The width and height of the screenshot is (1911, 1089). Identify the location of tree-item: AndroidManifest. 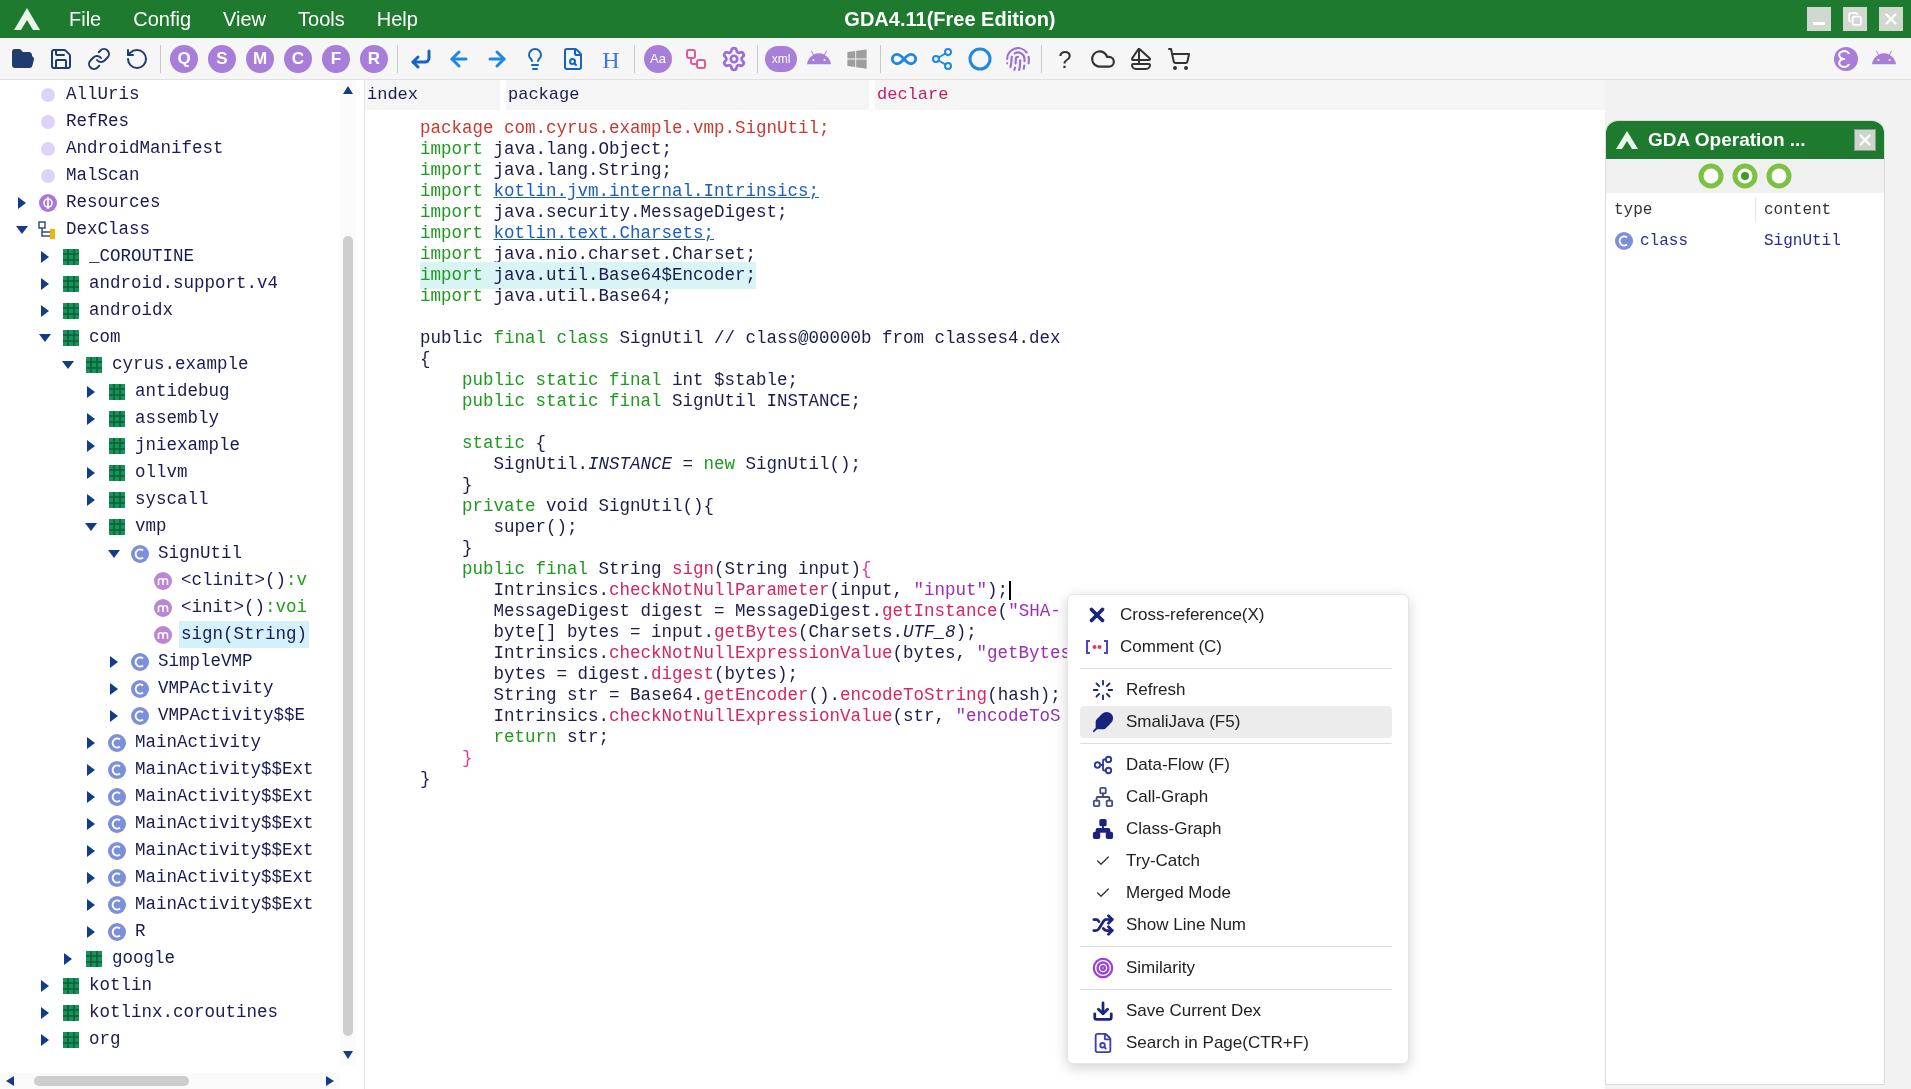
(145, 148).